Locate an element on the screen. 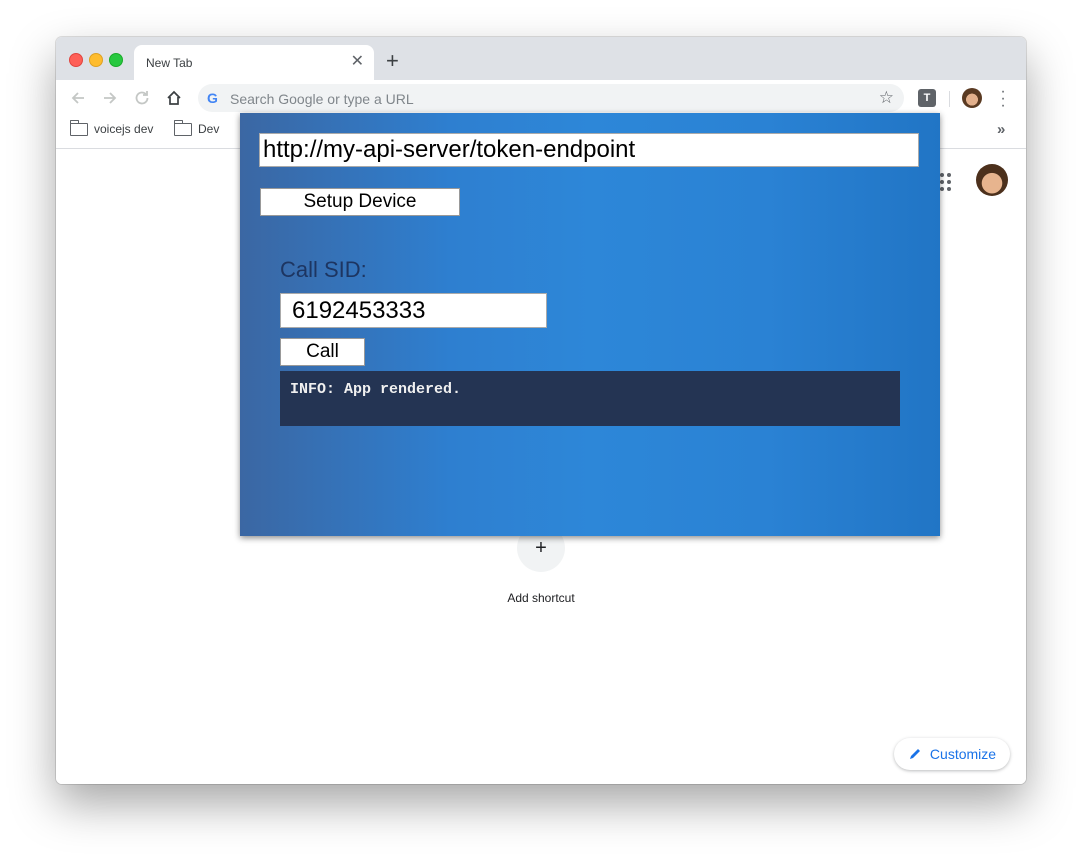 The width and height of the screenshot is (1082, 859). home-icon is located at coordinates (174, 98).